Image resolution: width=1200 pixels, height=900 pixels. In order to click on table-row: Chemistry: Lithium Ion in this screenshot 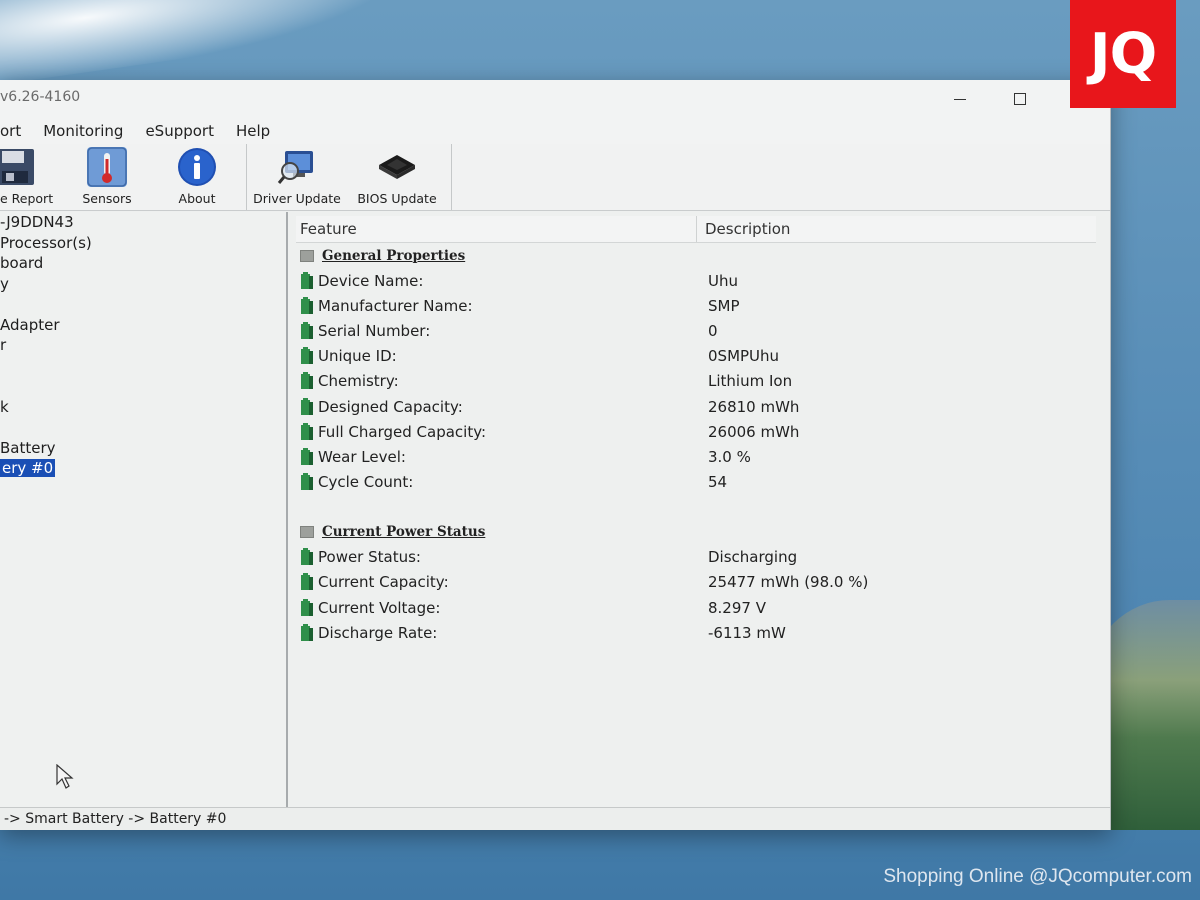, I will do `click(699, 381)`.